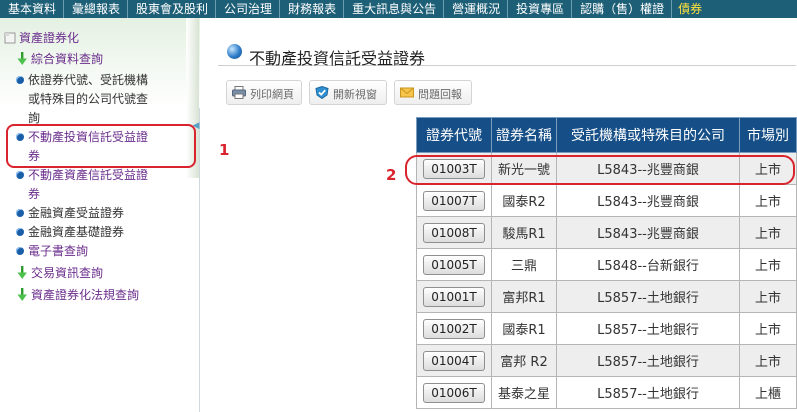 The width and height of the screenshot is (797, 412). I want to click on nav-shareholders-dividends: 股東會及股利, so click(172, 9).